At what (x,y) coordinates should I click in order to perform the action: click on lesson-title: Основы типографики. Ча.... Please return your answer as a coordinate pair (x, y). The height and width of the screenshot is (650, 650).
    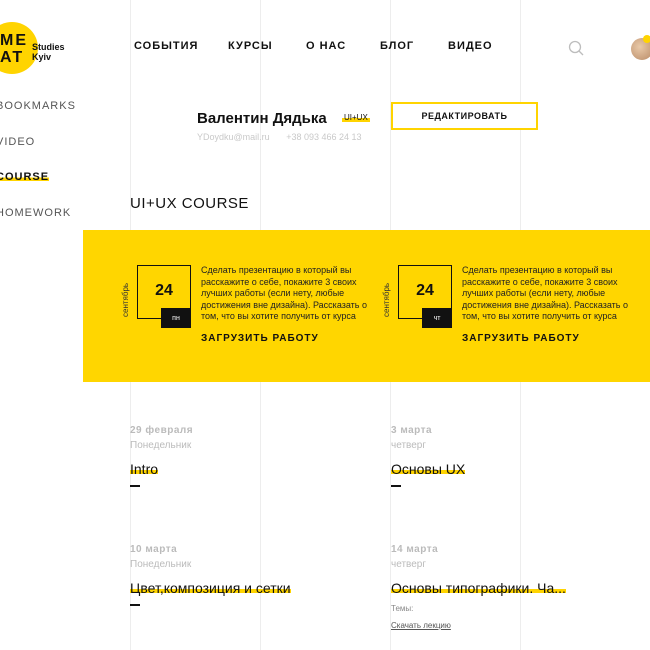
    Looking at the image, I should click on (478, 589).